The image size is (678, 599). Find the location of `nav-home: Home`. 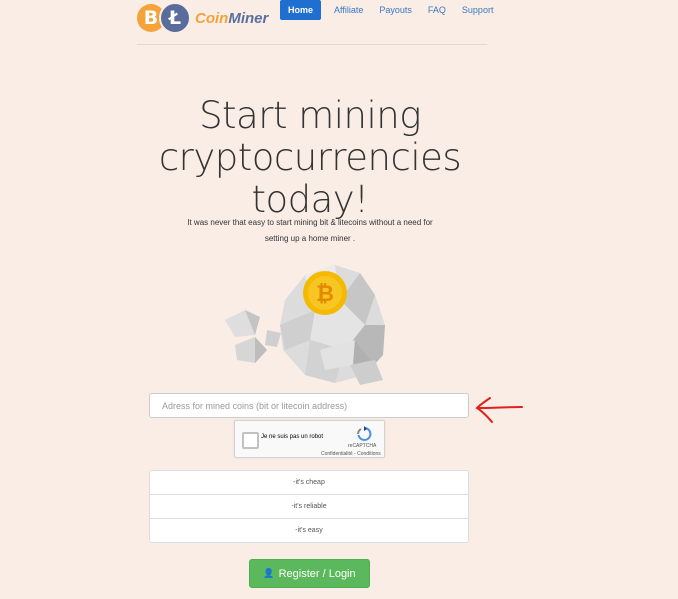

nav-home: Home is located at coordinates (301, 10).